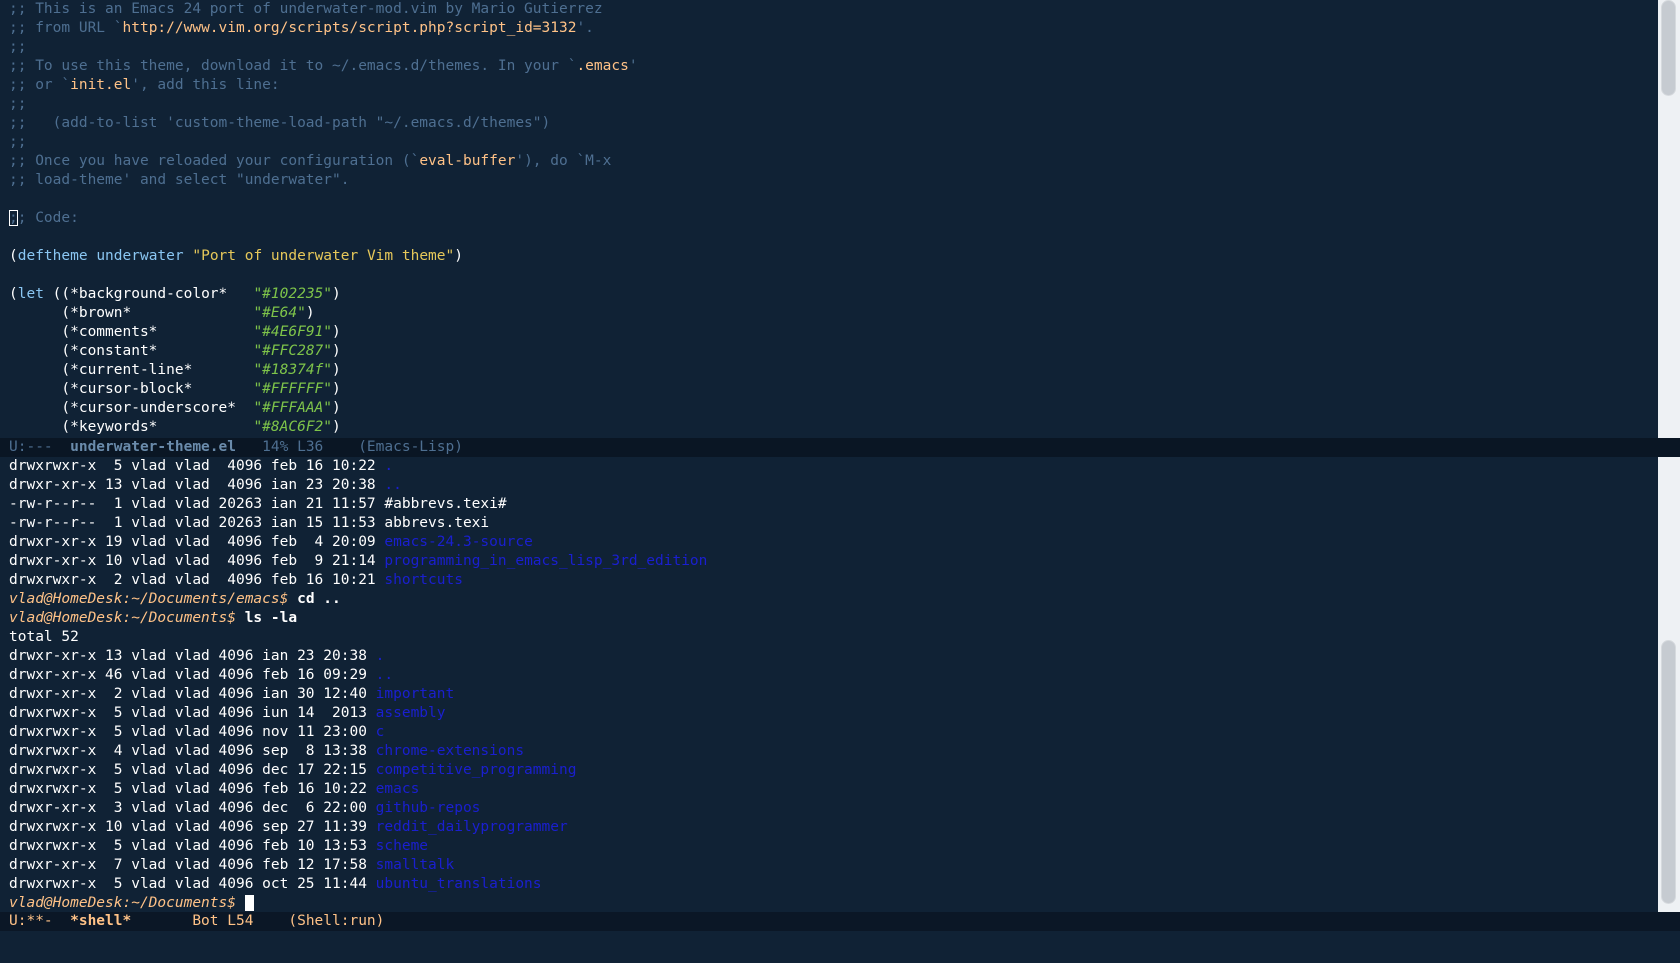  What do you see at coordinates (162, 313) in the screenshot?
I see `code-line: (*brown* "#E64")` at bounding box center [162, 313].